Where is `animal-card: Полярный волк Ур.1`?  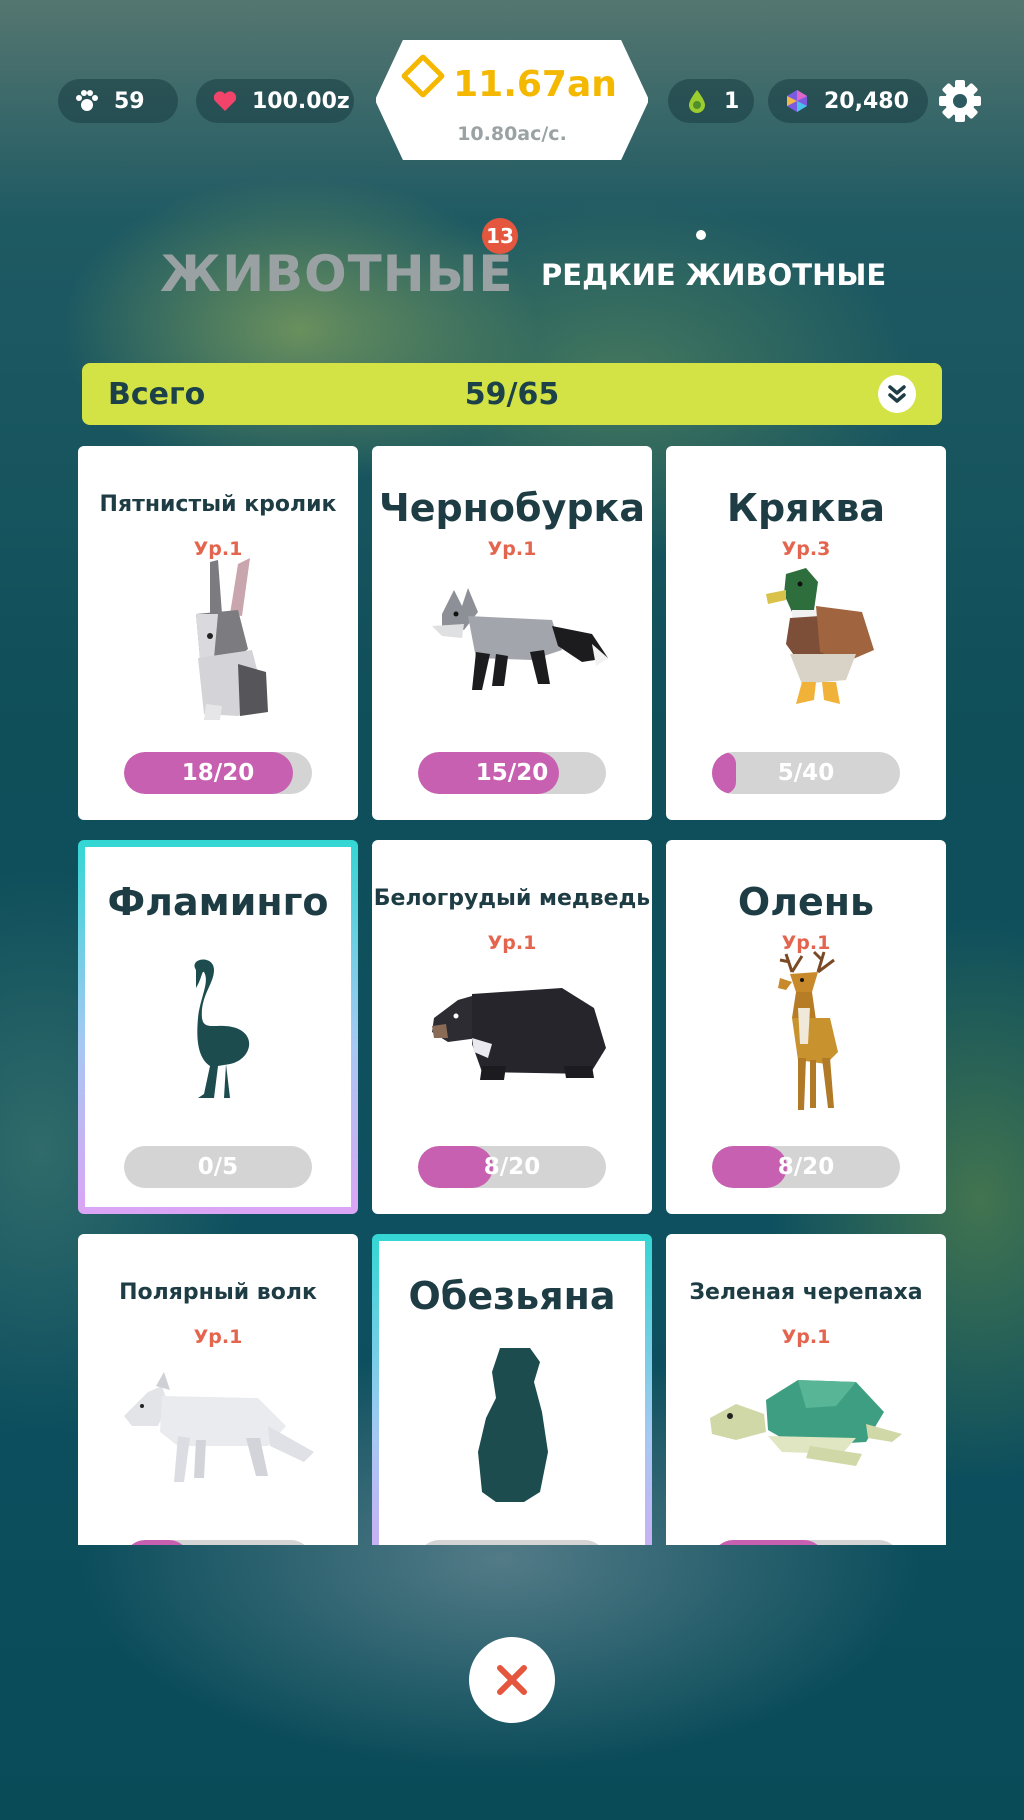
animal-card: Полярный волк Ур.1 is located at coordinates (218, 1389).